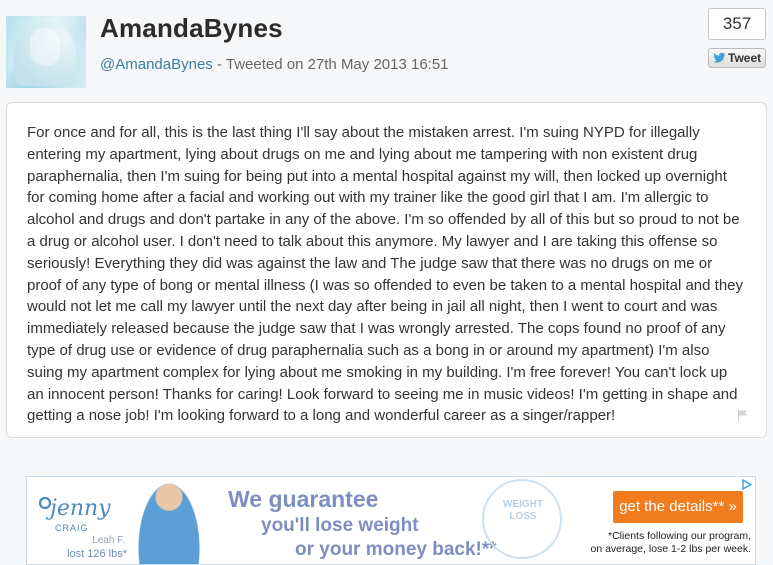  Describe the element at coordinates (72, 528) in the screenshot. I see `brand-bottom: CRAIG` at that location.